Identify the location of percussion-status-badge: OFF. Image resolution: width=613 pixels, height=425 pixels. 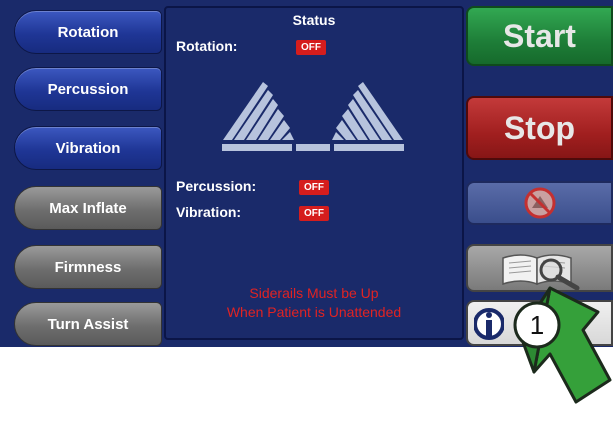
(314, 187).